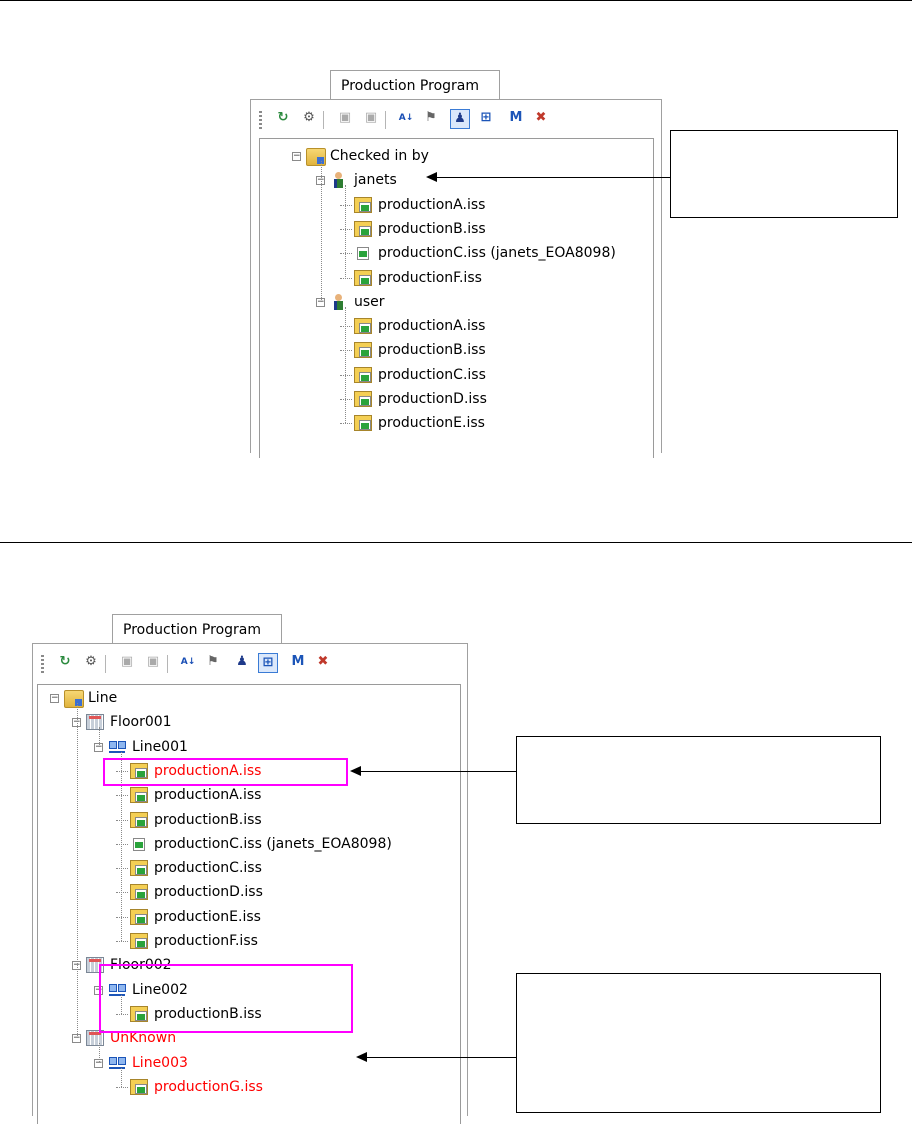 This screenshot has width=912, height=1124. Describe the element at coordinates (316, 157) in the screenshot. I see `folder-icon` at that location.